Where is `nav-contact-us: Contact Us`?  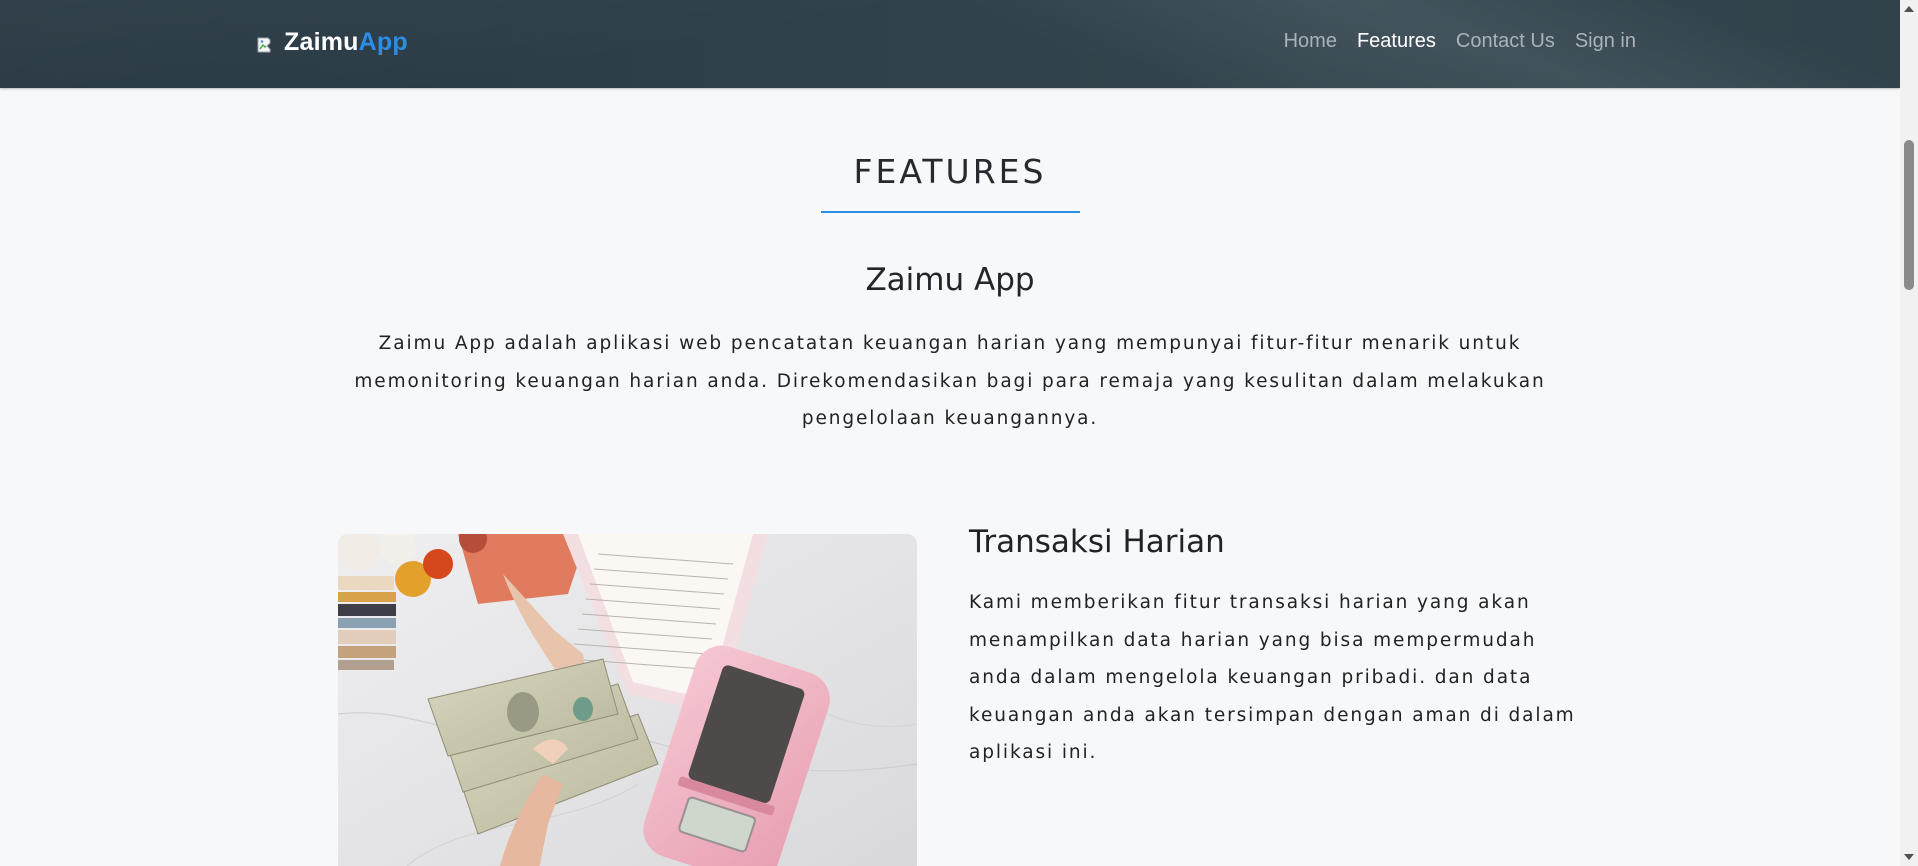
nav-contact-us: Contact Us is located at coordinates (1505, 41).